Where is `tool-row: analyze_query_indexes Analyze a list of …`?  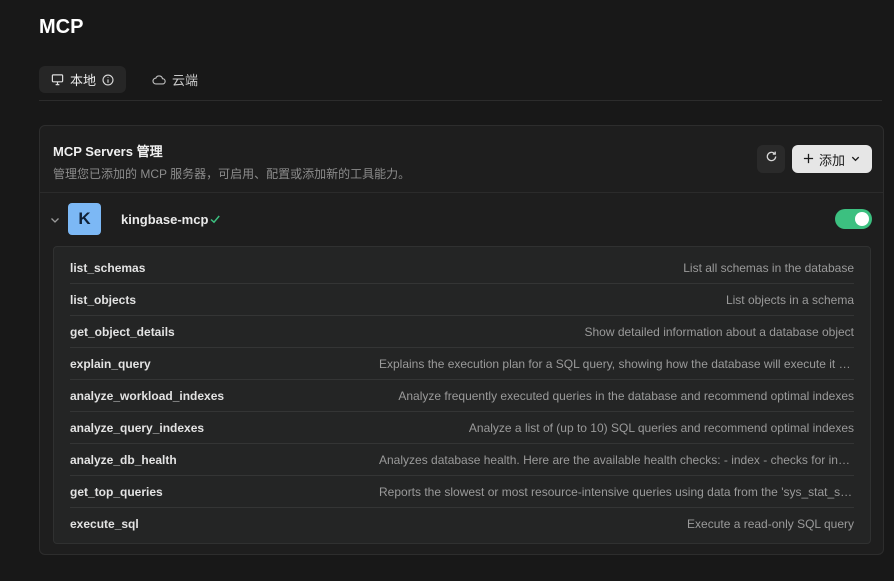 tool-row: analyze_query_indexes Analyze a list of … is located at coordinates (462, 428).